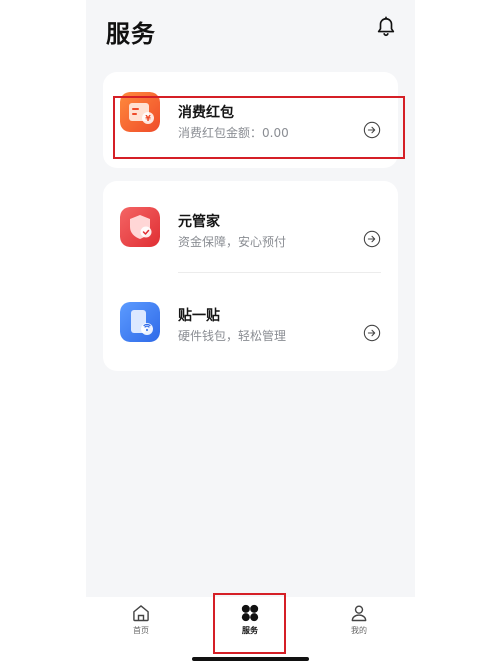 The height and width of the screenshot is (667, 500). I want to click on home-indicator, so click(250, 659).